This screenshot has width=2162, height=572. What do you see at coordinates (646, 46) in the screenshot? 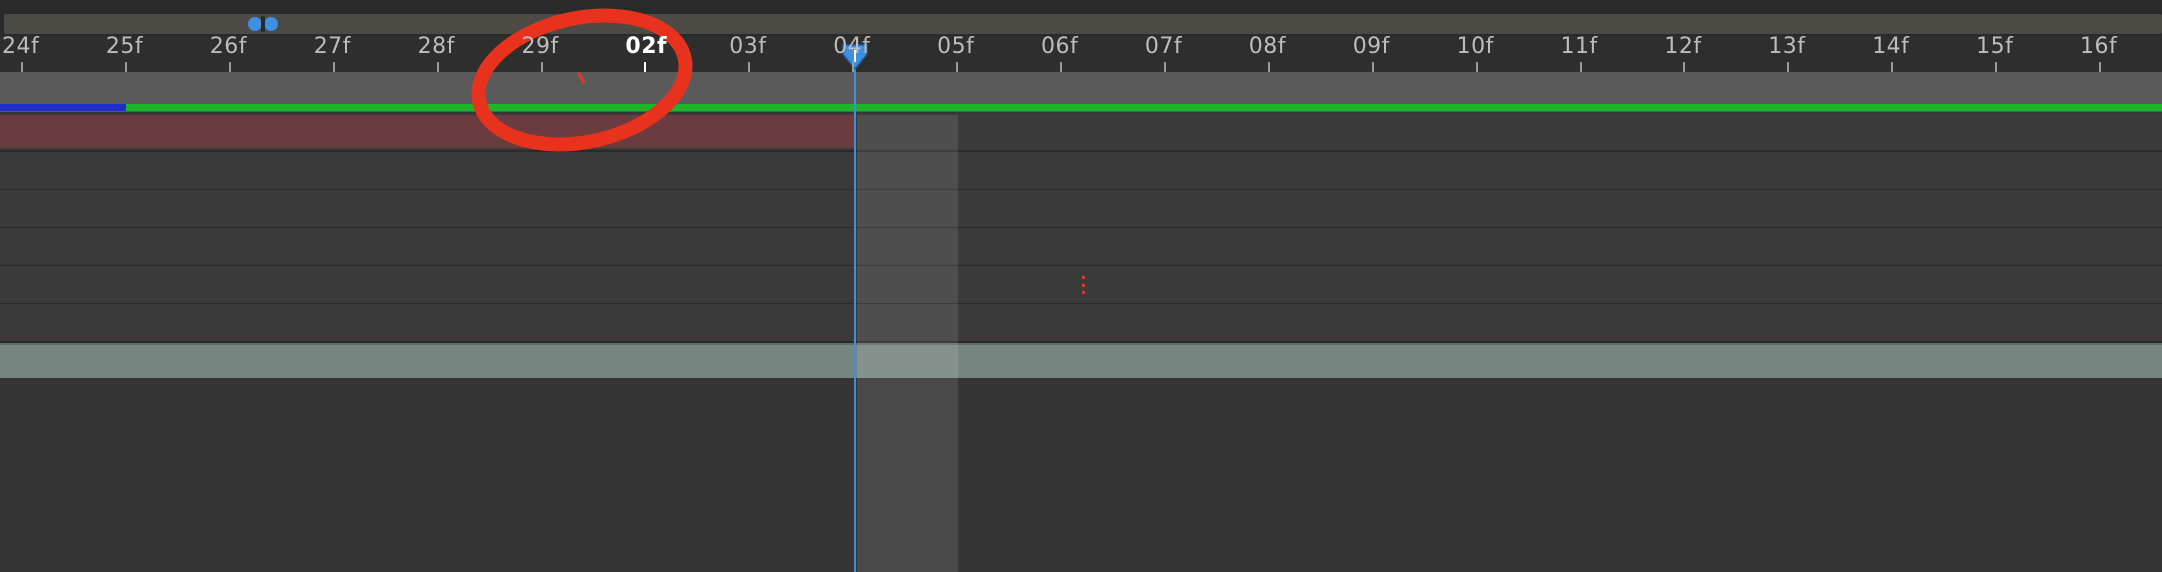
I see `ruler-tick-label: 02f` at bounding box center [646, 46].